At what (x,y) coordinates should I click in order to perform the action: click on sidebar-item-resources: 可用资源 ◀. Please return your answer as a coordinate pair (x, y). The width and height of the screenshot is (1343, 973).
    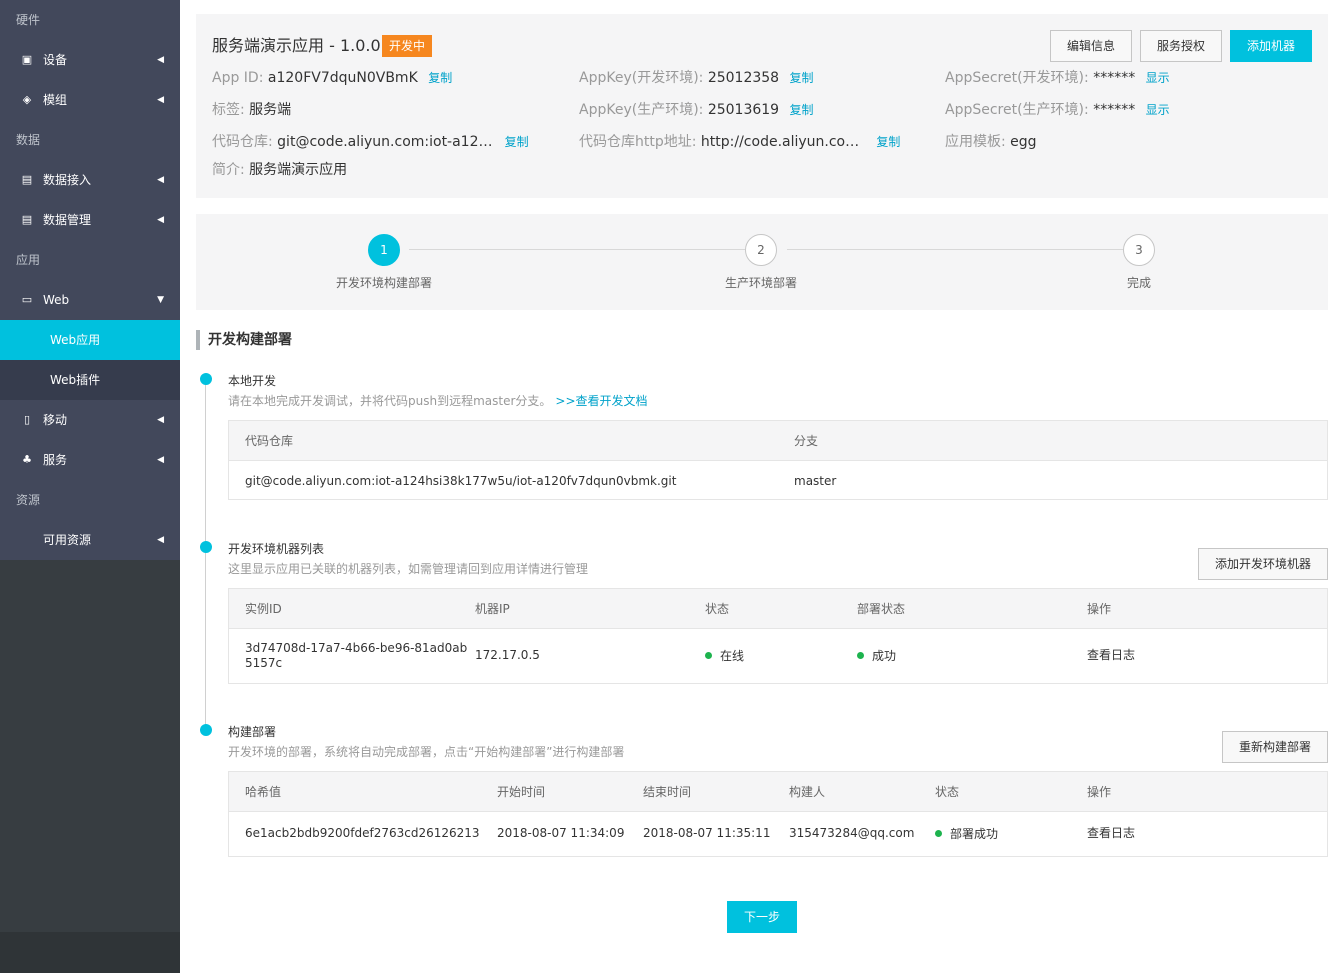
    Looking at the image, I should click on (90, 540).